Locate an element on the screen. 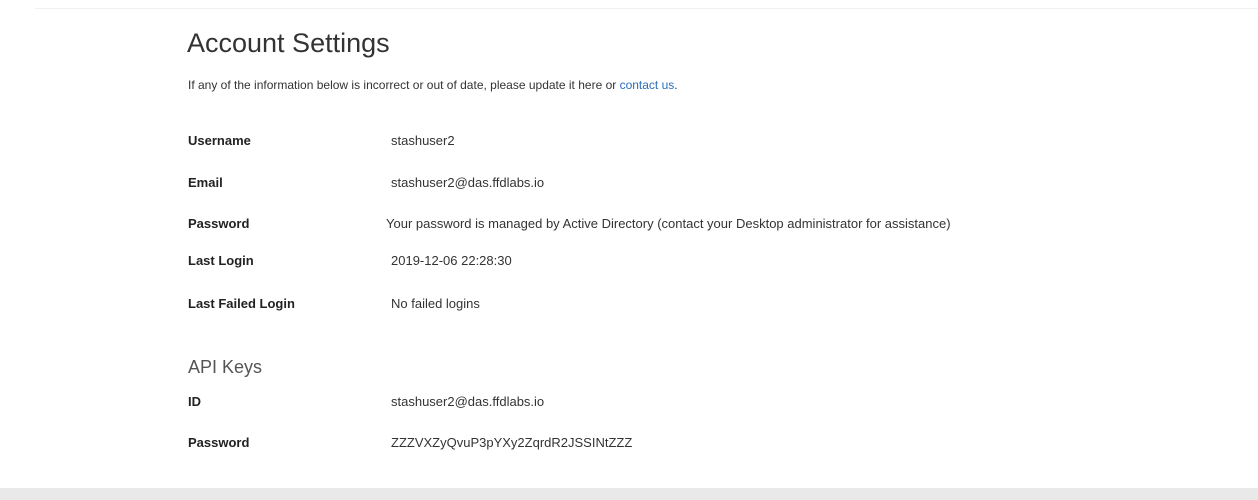 This screenshot has height=500, width=1258. api-id-label: ID is located at coordinates (194, 401).